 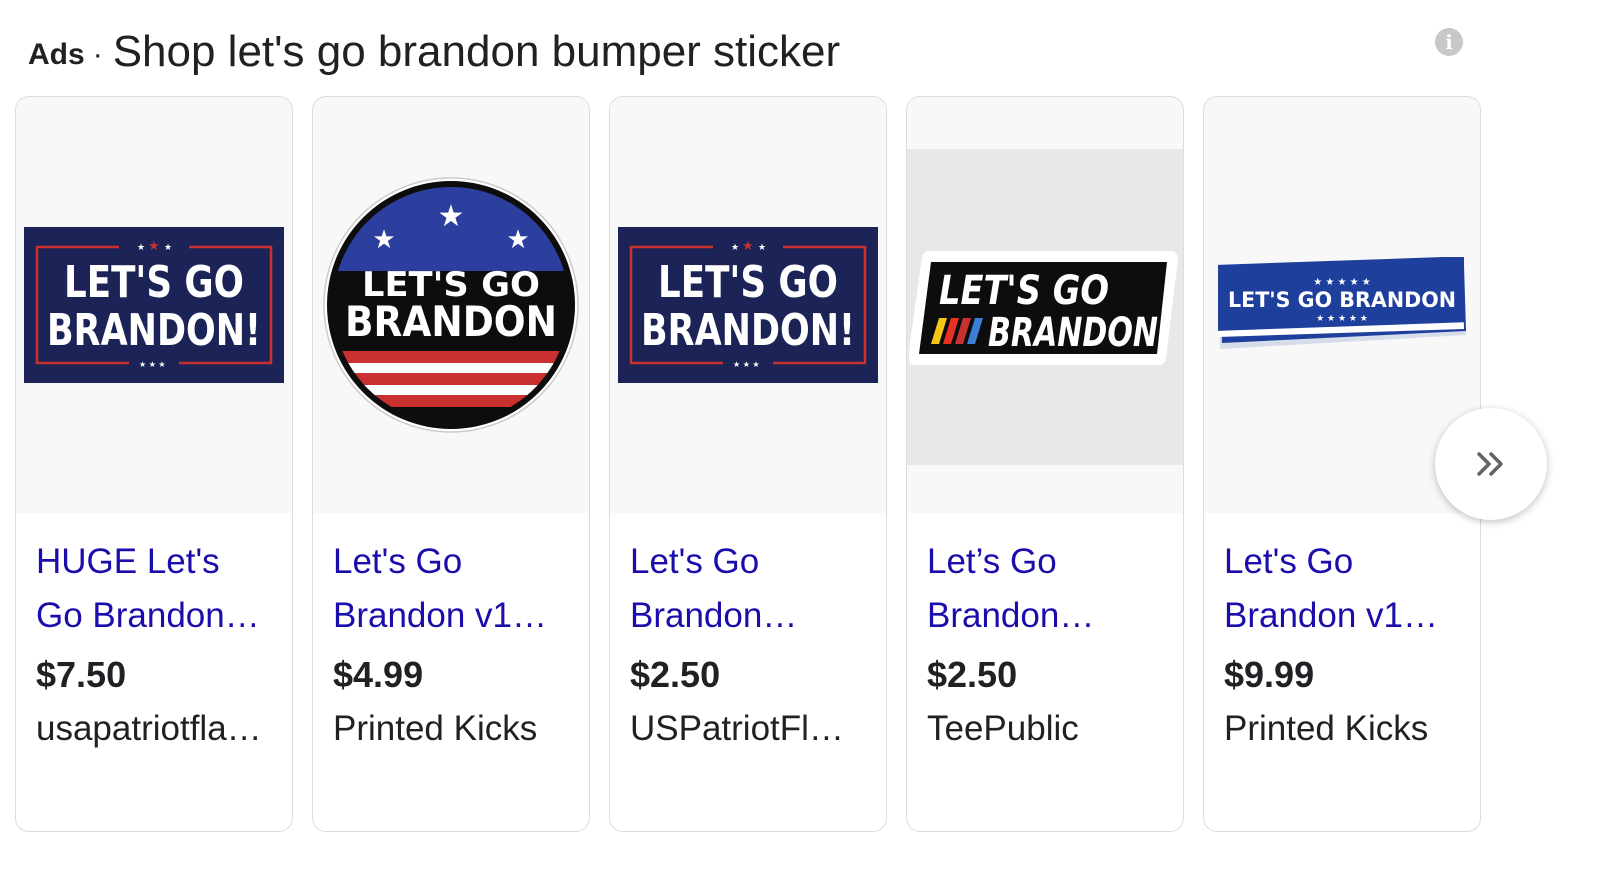 I want to click on product-image: ★ ★ ★ LET'S GO BRANDON, so click(x=451, y=305).